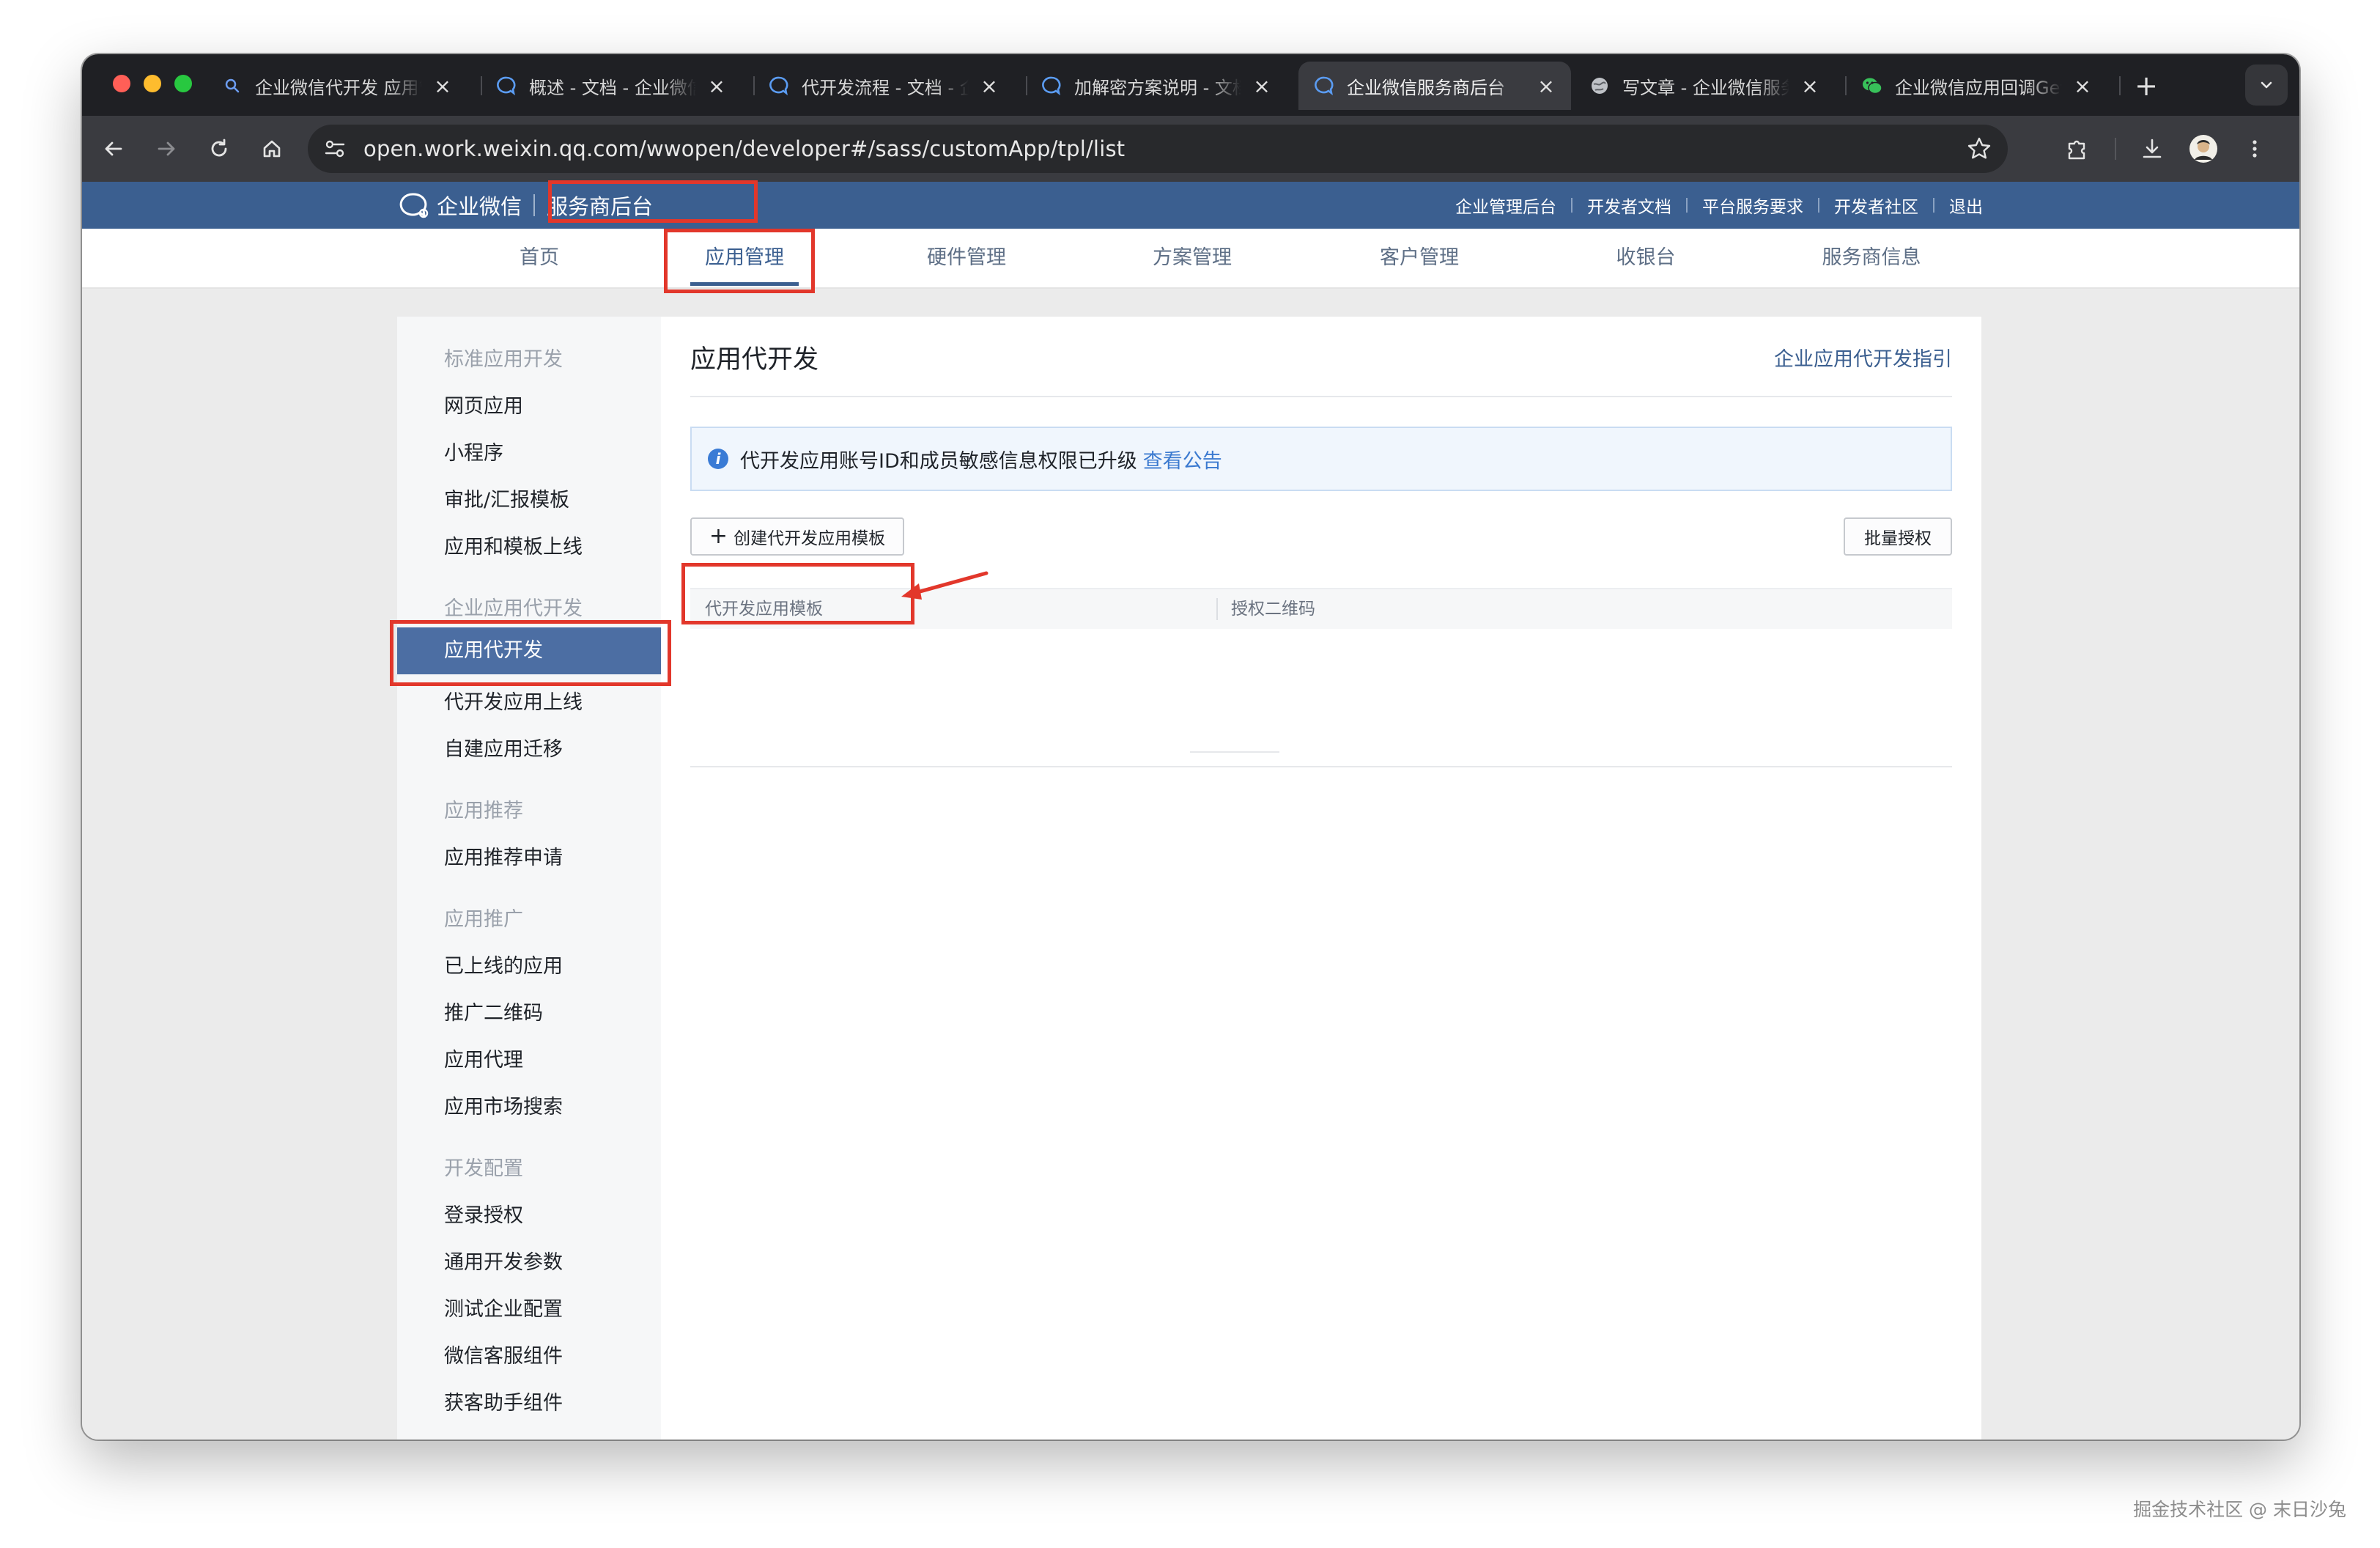 The width and height of the screenshot is (2380, 1548). What do you see at coordinates (503, 964) in the screenshot?
I see `sidebar-item-launched-apps: 已上线的应用` at bounding box center [503, 964].